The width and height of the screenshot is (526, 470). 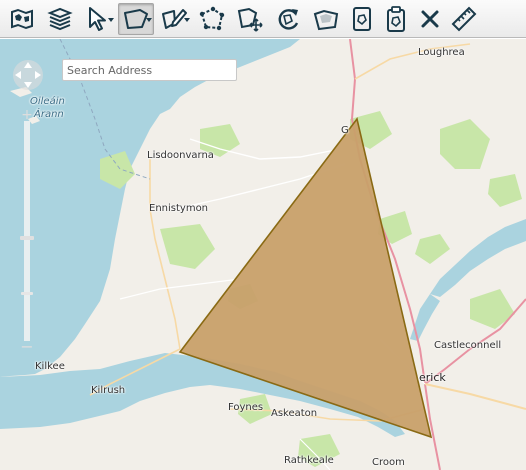 What do you see at coordinates (309, 460) in the screenshot?
I see `place-label: Rathkeale` at bounding box center [309, 460].